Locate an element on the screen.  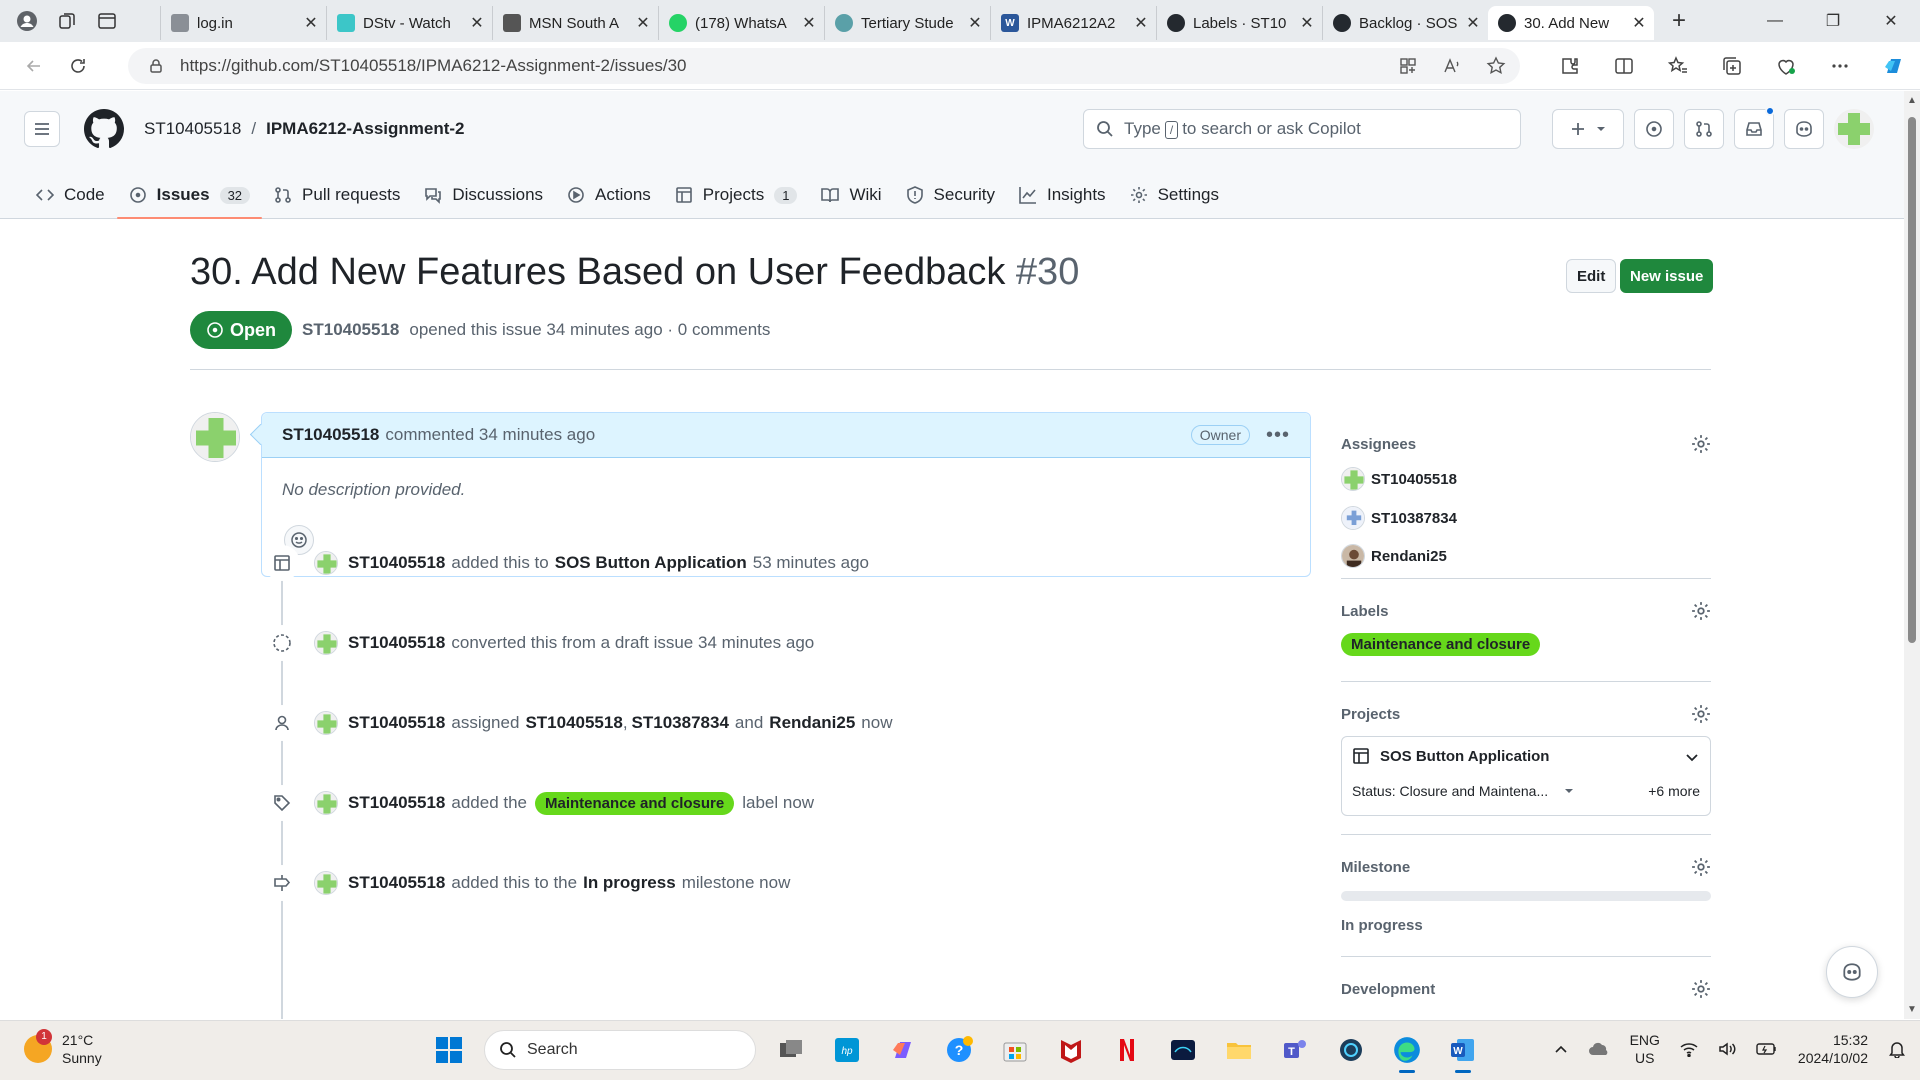
milestone-name: In progress is located at coordinates (1382, 925).